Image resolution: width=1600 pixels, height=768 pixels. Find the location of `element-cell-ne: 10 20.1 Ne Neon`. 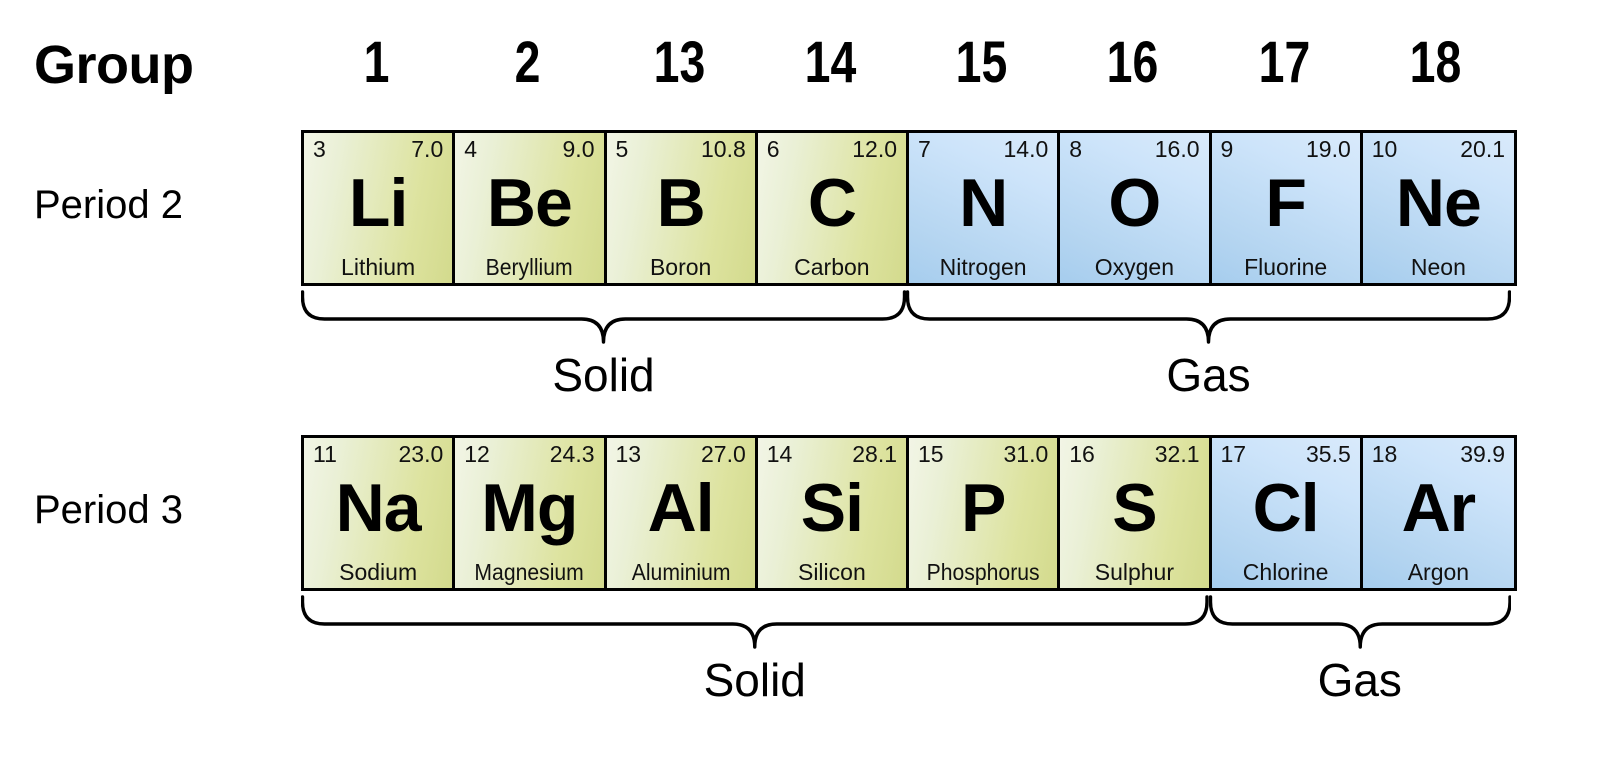

element-cell-ne: 10 20.1 Ne Neon is located at coordinates (1438, 208).